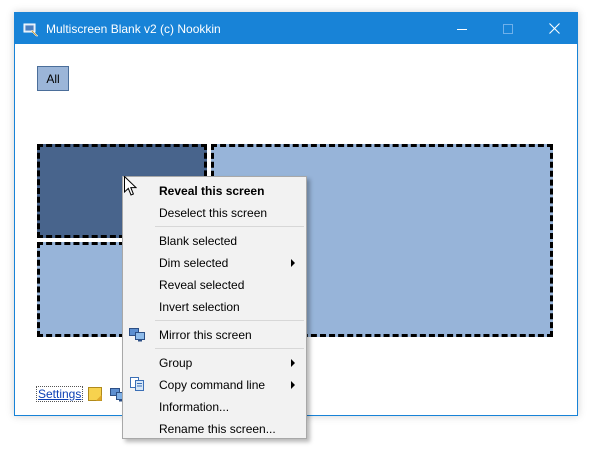  I want to click on all-screens-button: All, so click(53, 78).